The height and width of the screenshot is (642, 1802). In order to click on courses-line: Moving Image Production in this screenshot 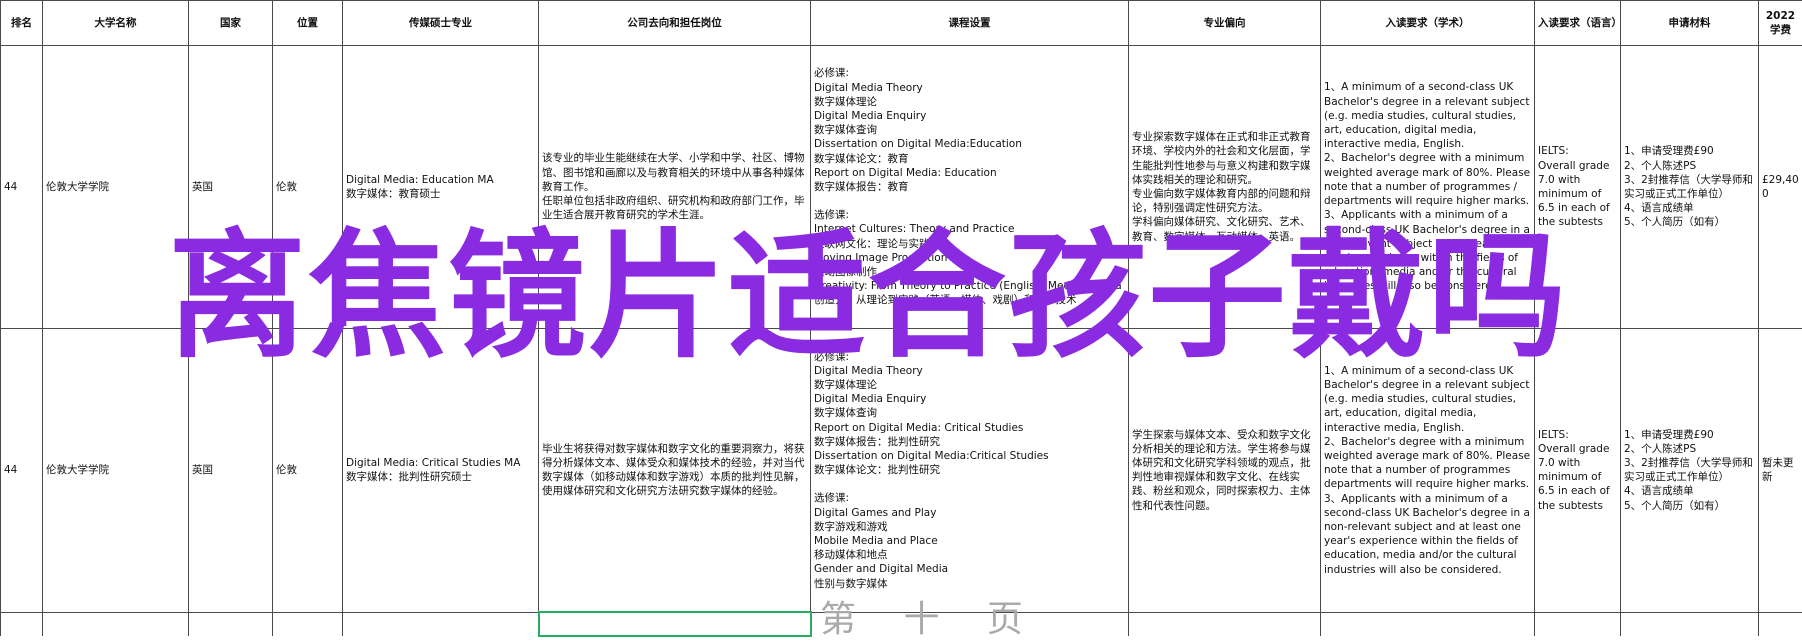, I will do `click(969, 258)`.